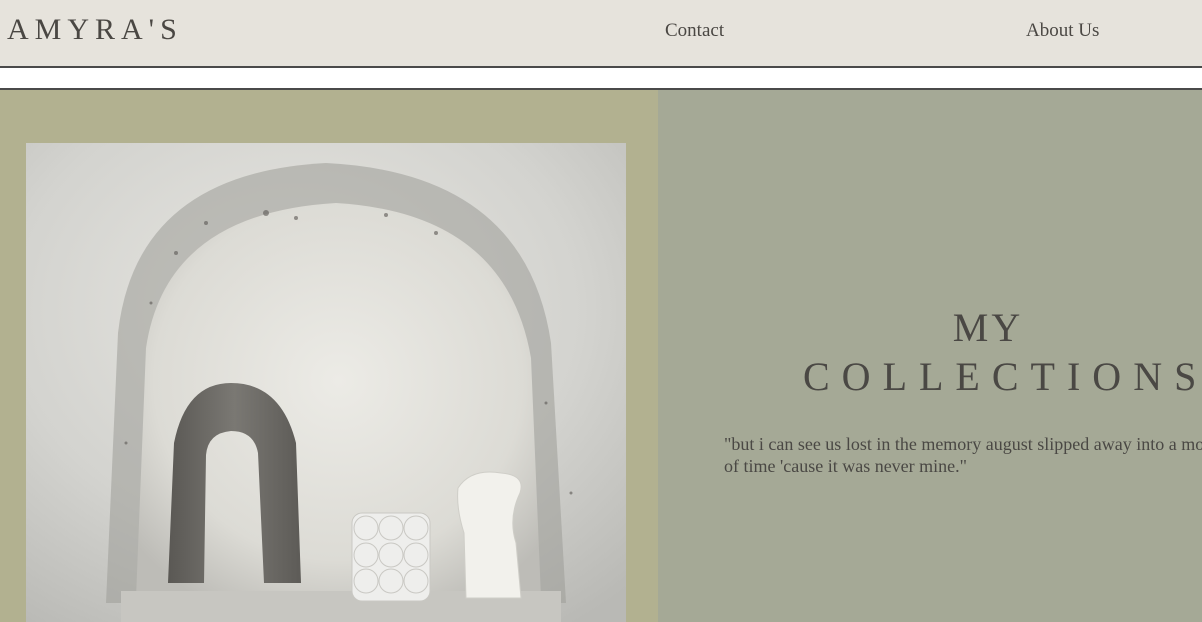  What do you see at coordinates (988, 327) in the screenshot?
I see `collections-title-line1: MY` at bounding box center [988, 327].